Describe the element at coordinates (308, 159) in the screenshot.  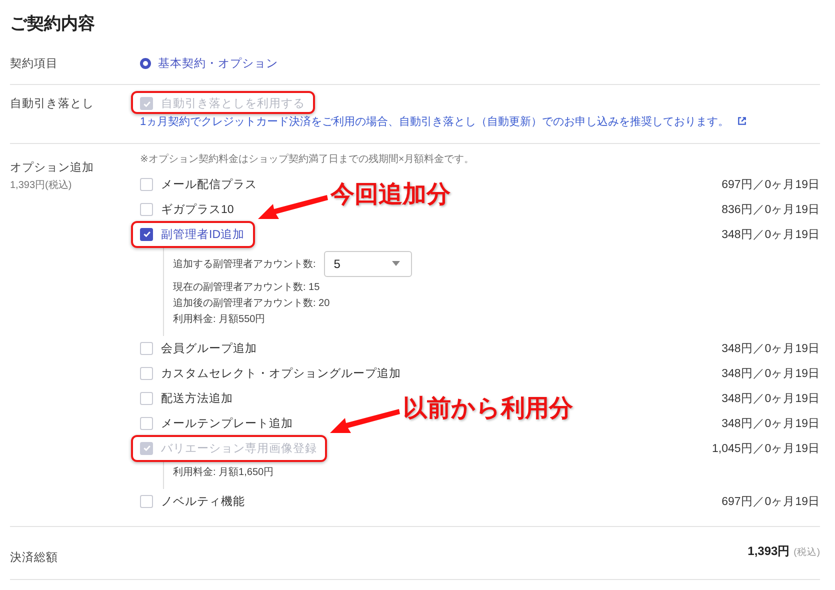
I see `fee-note: ※オプション契約料金はショップ契約満了日までの残期間×月額料金です。` at that location.